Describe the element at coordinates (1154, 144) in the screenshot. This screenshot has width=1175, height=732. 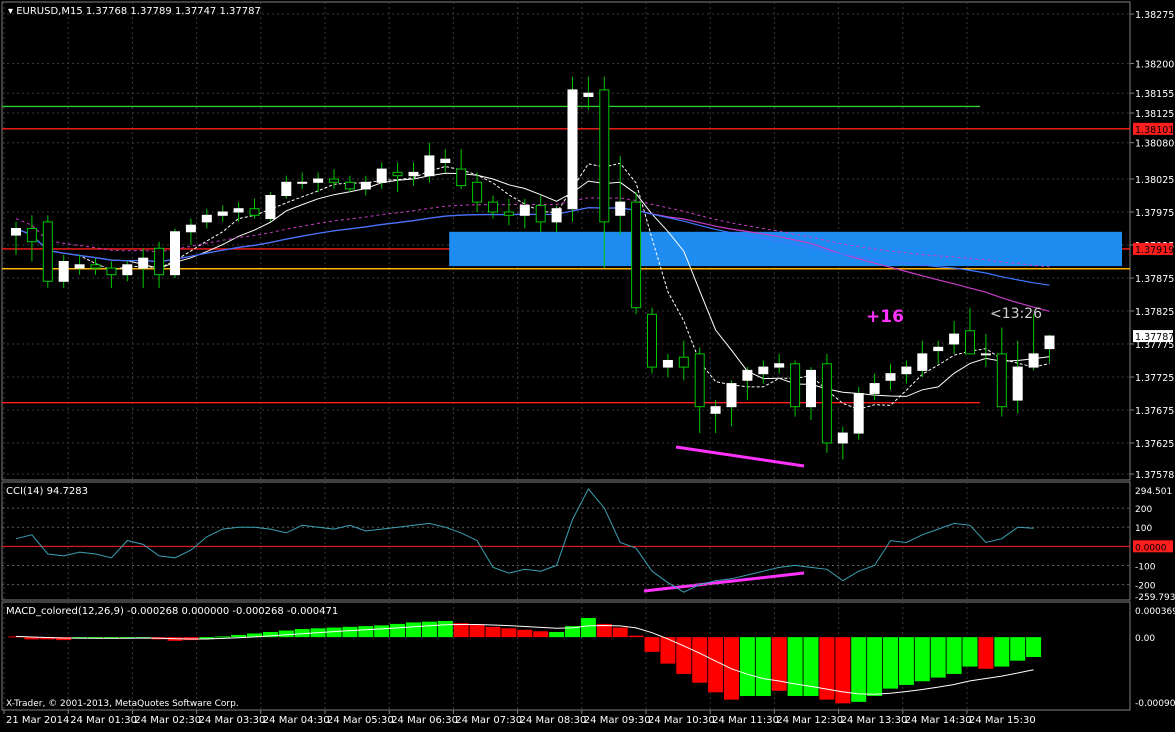
I see `price-label: 1.38080` at that location.